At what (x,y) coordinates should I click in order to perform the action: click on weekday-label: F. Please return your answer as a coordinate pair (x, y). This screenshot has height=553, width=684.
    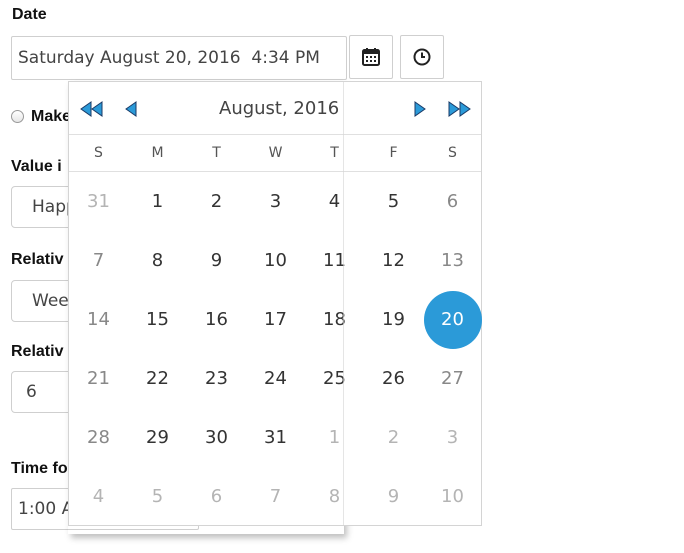
    Looking at the image, I should click on (393, 153).